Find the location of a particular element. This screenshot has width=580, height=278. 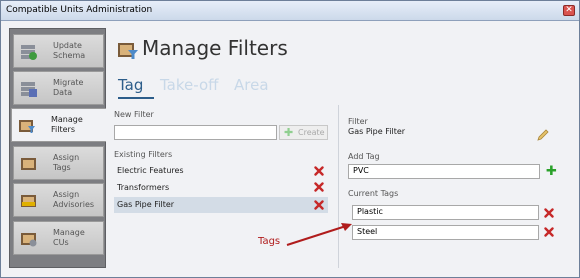

list-item-selected: Gas Pipe Filter is located at coordinates (221, 205).